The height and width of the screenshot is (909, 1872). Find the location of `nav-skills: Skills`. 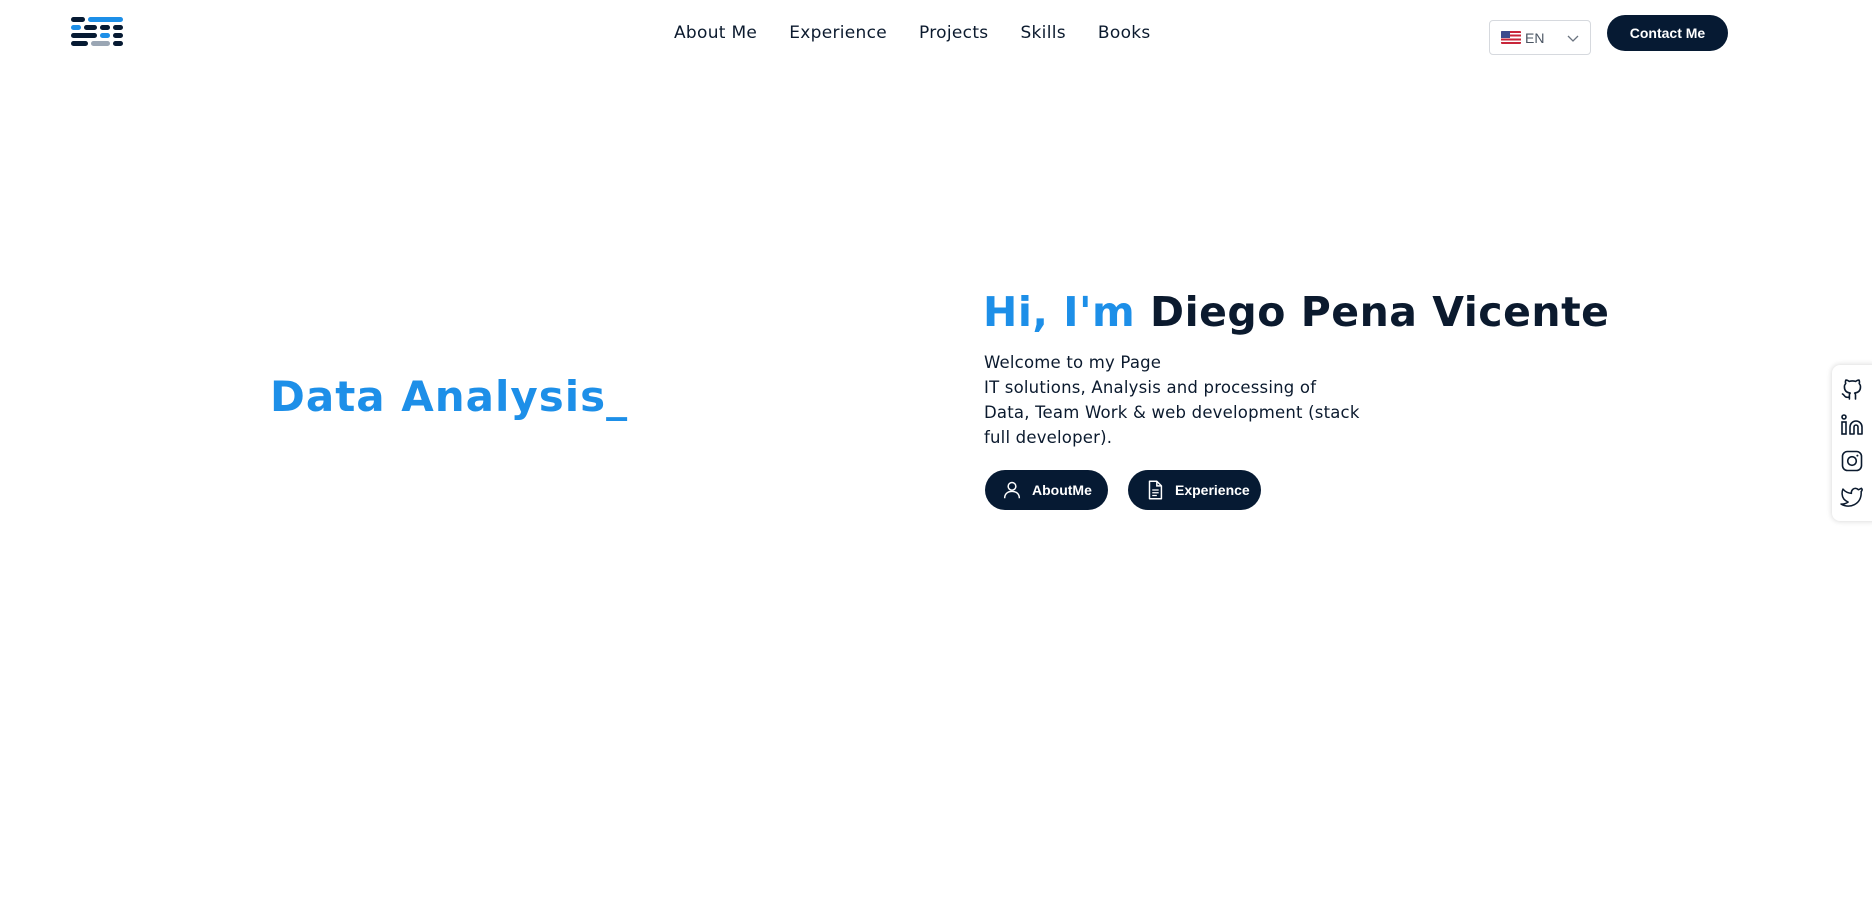

nav-skills: Skills is located at coordinates (1042, 33).